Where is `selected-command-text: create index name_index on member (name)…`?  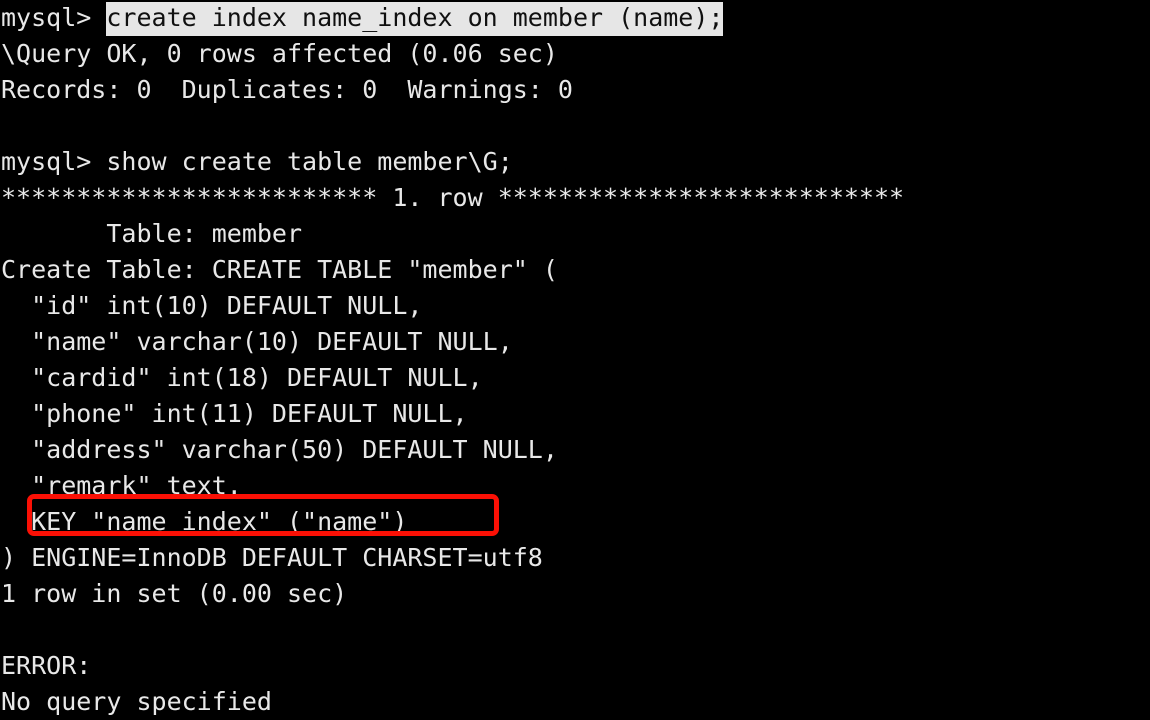
selected-command-text: create index name_index on member (name)… is located at coordinates (415, 19).